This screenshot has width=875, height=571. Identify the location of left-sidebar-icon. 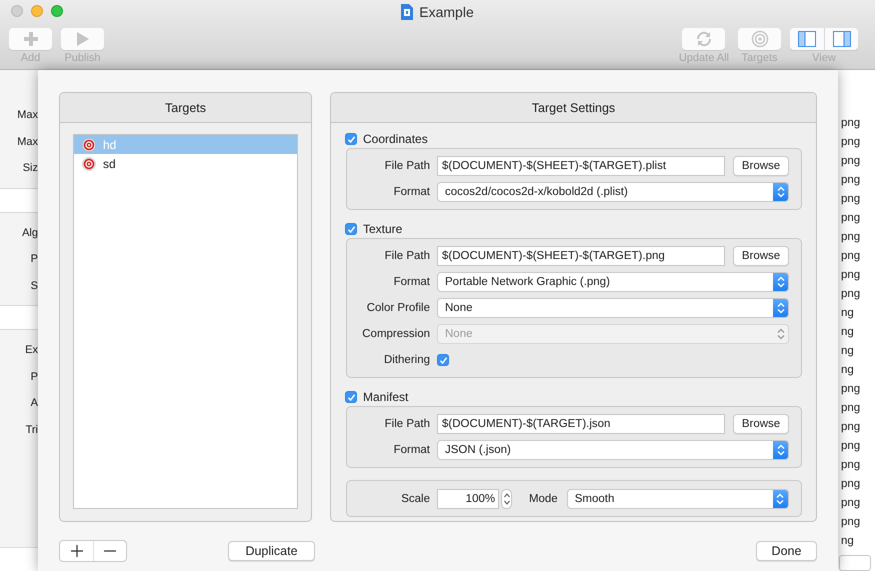
(807, 39).